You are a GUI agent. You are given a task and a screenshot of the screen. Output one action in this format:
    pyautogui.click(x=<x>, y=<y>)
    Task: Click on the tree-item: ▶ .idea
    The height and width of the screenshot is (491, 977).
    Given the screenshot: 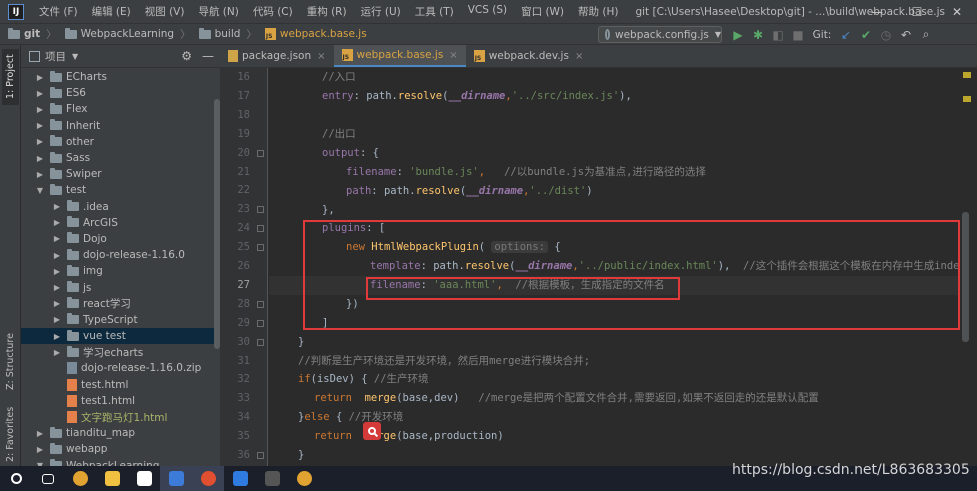 What is the action you would take?
    pyautogui.click(x=120, y=207)
    